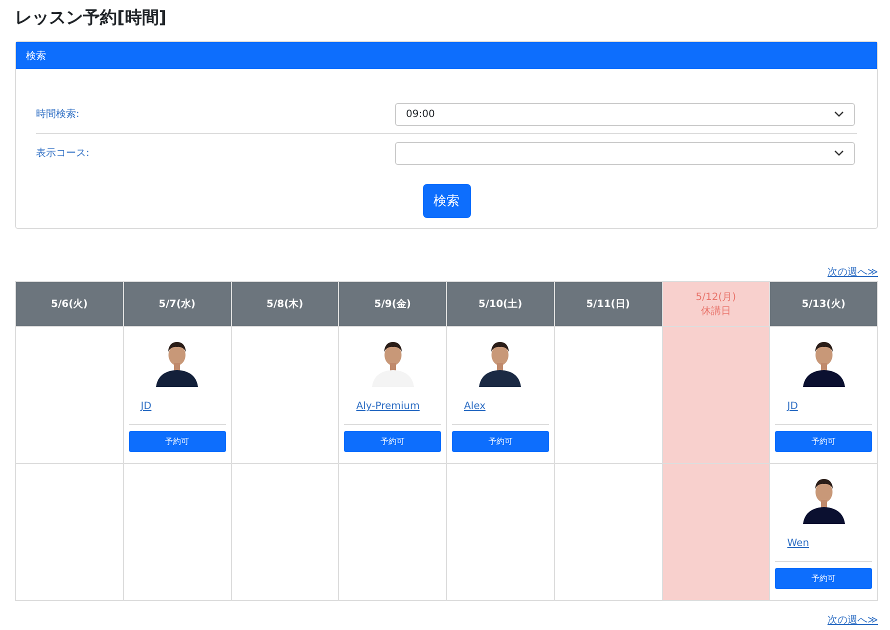  What do you see at coordinates (388, 406) in the screenshot?
I see `teacher-link: Aly-Premium` at bounding box center [388, 406].